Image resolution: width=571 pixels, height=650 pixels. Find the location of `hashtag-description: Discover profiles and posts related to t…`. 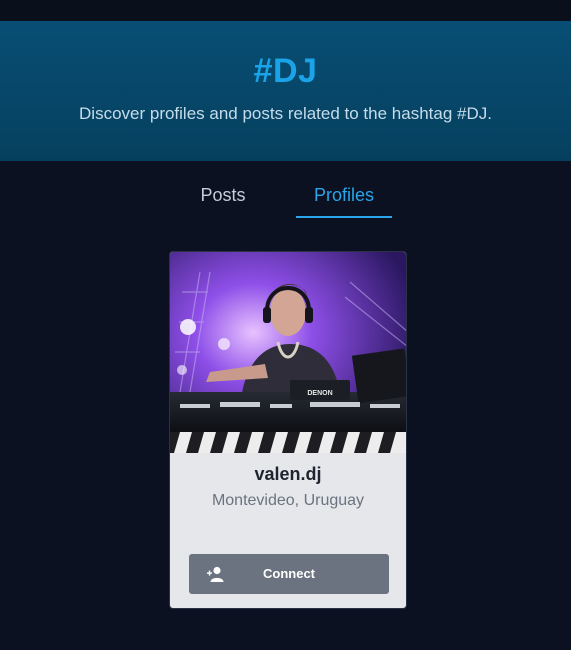

hashtag-description: Discover profiles and posts related to t… is located at coordinates (285, 113).